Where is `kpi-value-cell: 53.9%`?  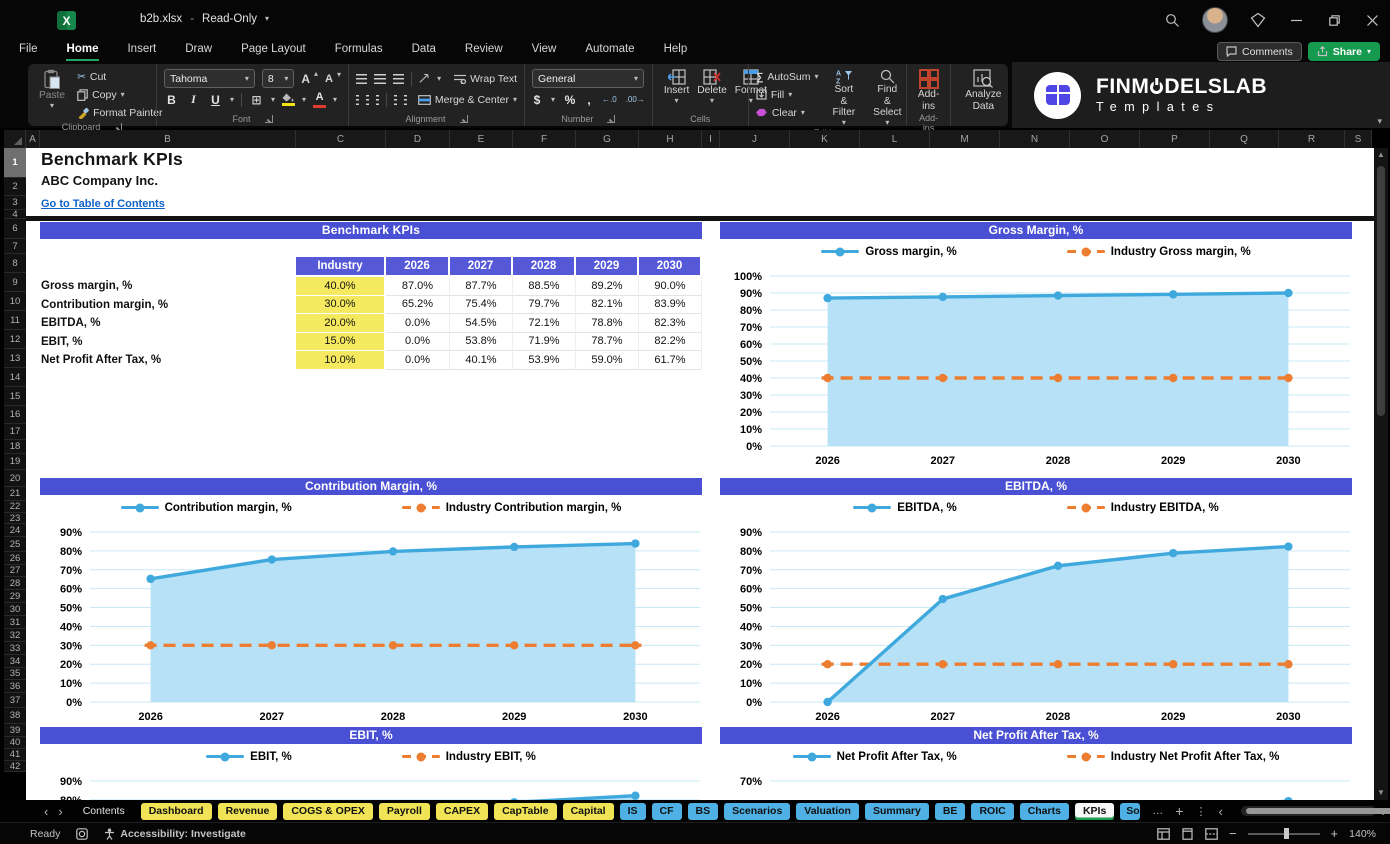
kpi-value-cell: 53.9% is located at coordinates (544, 360).